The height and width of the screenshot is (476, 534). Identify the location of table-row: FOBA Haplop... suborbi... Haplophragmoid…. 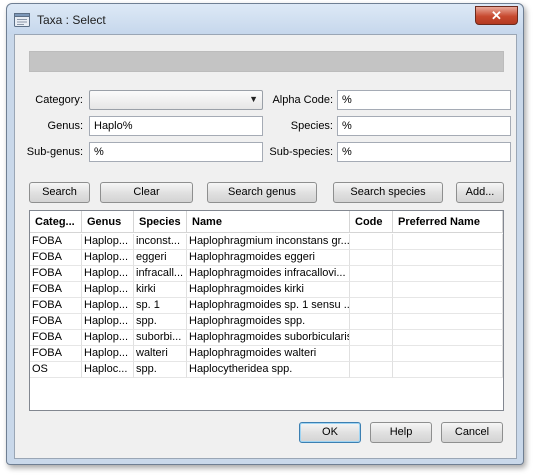
(266, 338).